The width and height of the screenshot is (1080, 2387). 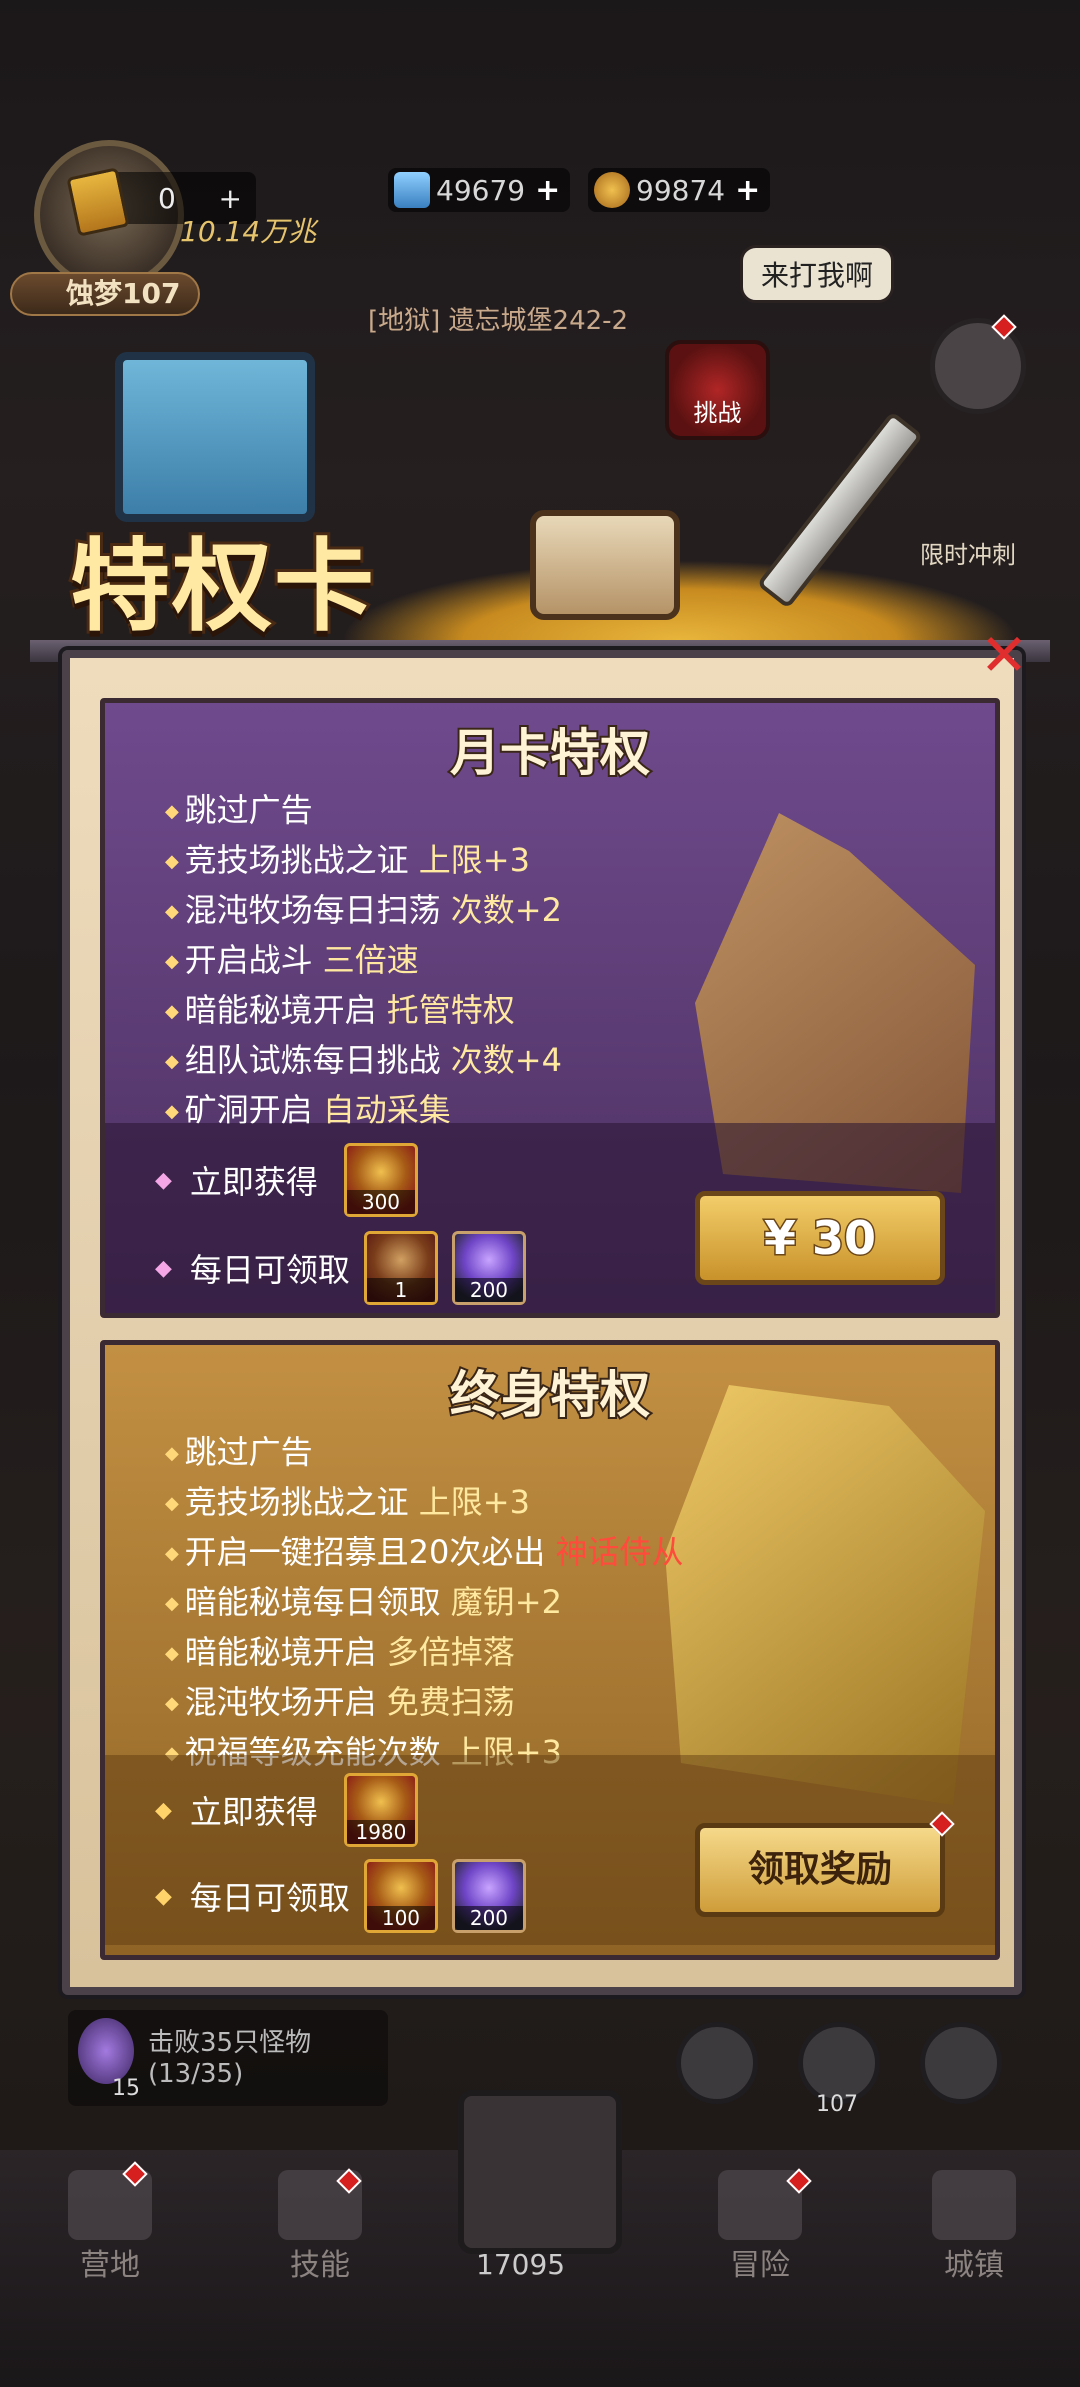 I want to click on challenge-button: 挑战, so click(x=717, y=390).